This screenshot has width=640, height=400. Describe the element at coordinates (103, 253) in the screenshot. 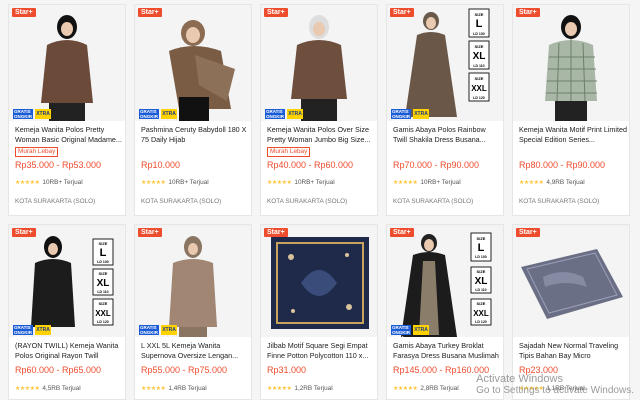

I see `svg-text: L` at that location.